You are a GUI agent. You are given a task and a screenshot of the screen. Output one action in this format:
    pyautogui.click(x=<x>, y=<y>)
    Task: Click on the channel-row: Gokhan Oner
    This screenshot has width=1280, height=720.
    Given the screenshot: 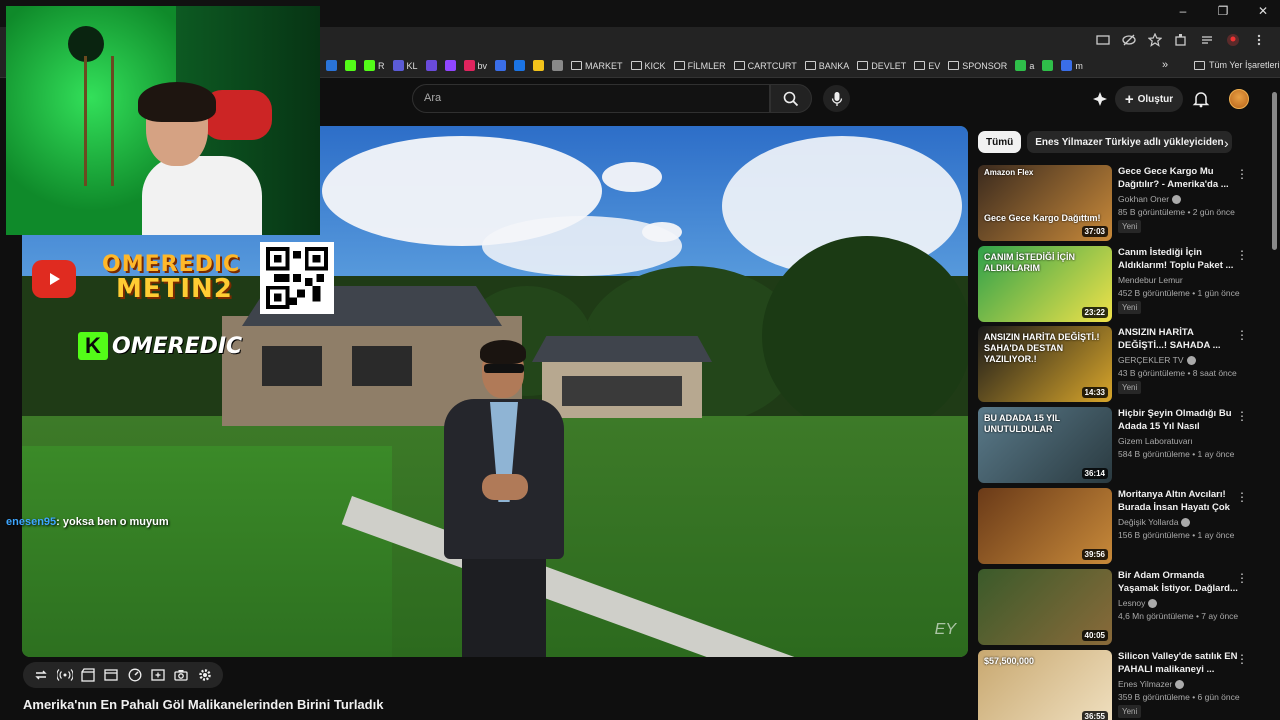 What is the action you would take?
    pyautogui.click(x=1150, y=199)
    